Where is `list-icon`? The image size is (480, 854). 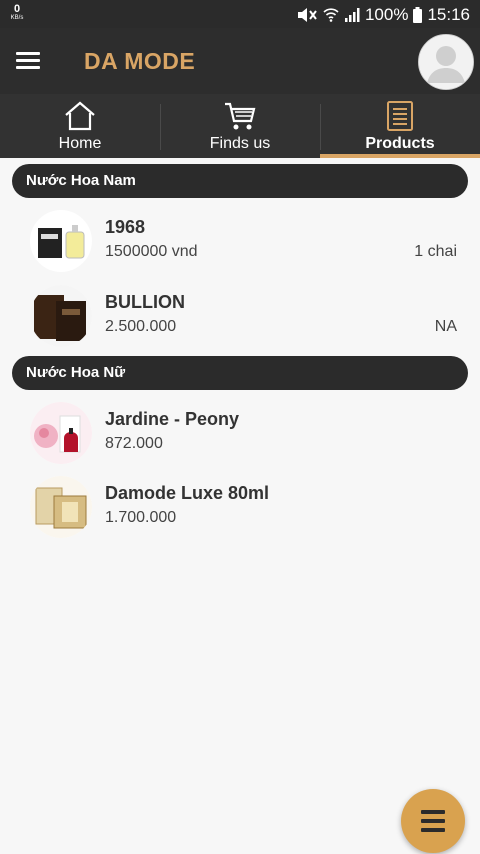 list-icon is located at coordinates (400, 116).